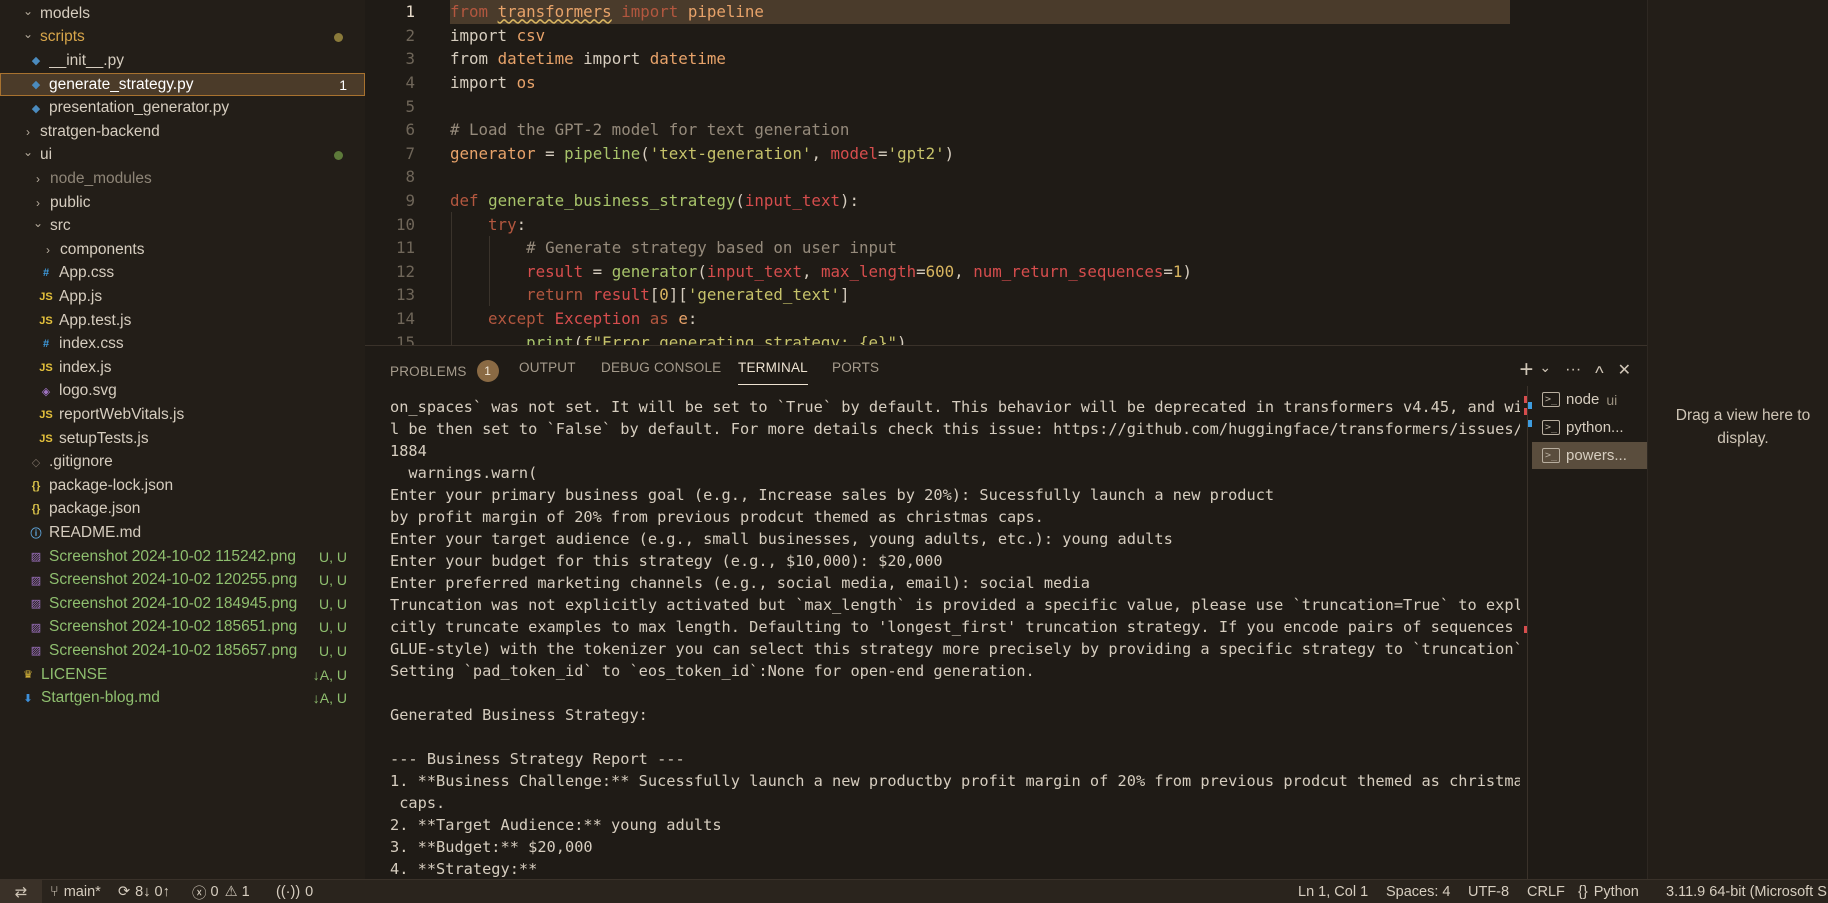 Image resolution: width=1828 pixels, height=903 pixels. I want to click on file-item: ▨ Screenshot 2024-10-02 185657.png U, U, so click(182, 651).